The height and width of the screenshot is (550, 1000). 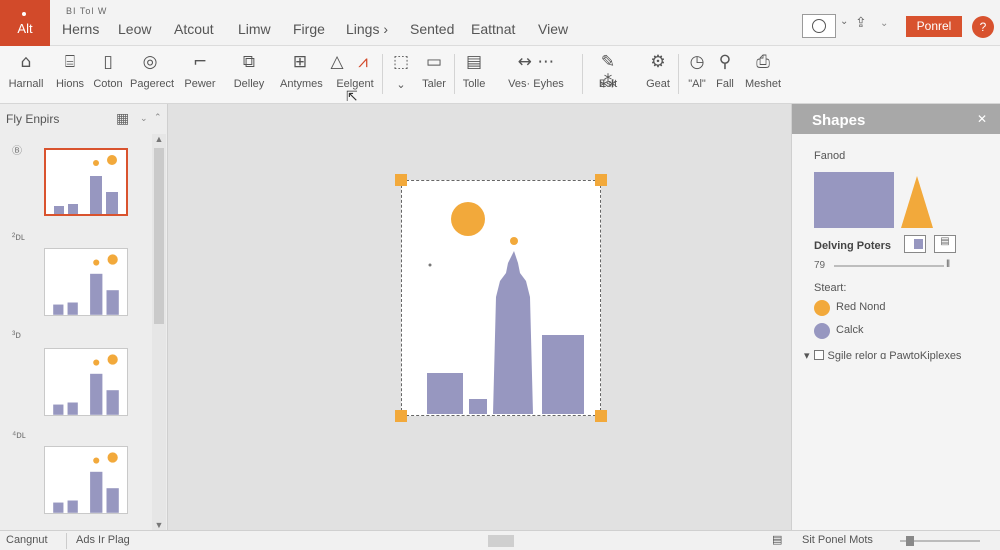 What do you see at coordinates (103, 540) in the screenshot?
I see `status-mid-text: Ads Ir Plag` at bounding box center [103, 540].